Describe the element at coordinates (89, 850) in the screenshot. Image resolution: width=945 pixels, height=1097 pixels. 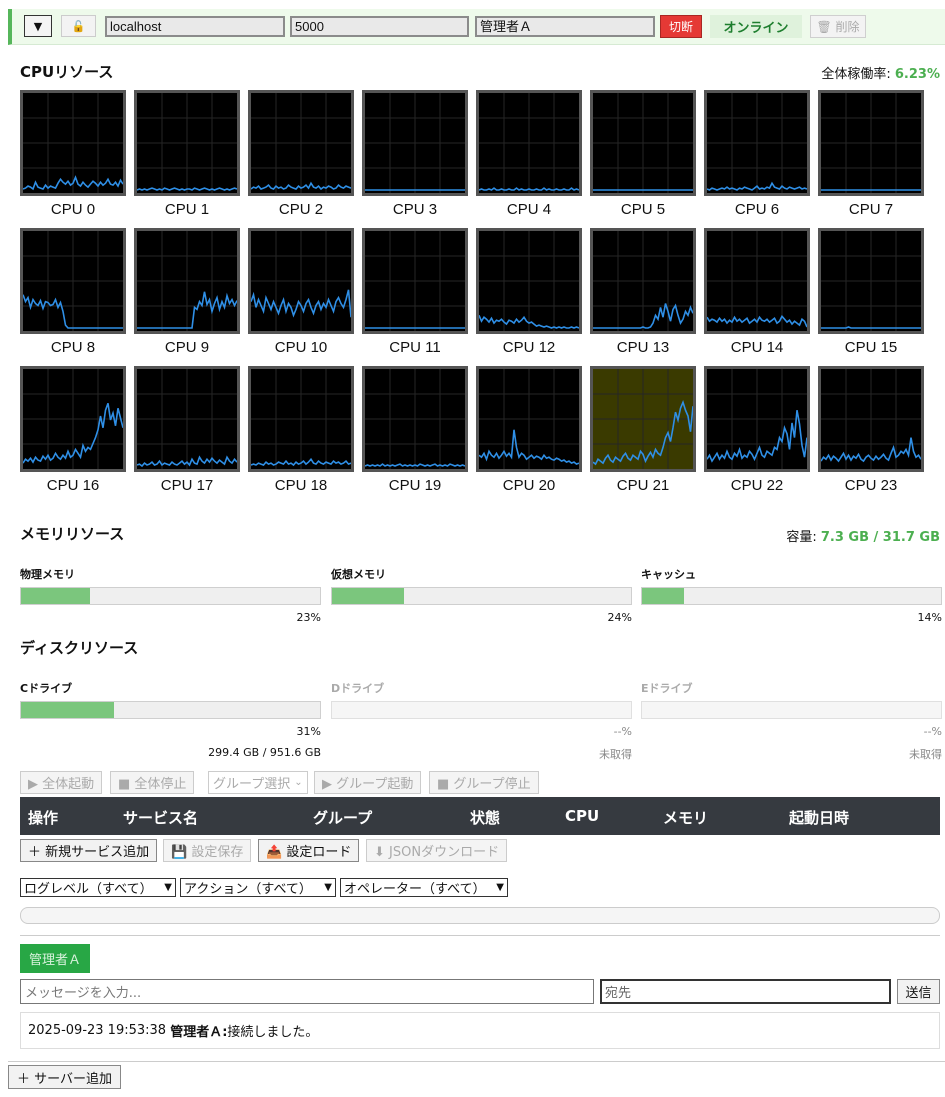
I see `add-service-button: ＋ 新規サービス追加` at that location.